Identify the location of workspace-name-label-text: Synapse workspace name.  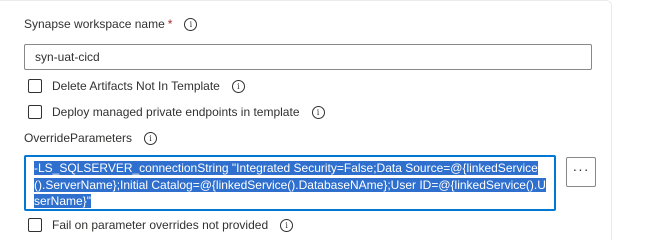
(94, 24).